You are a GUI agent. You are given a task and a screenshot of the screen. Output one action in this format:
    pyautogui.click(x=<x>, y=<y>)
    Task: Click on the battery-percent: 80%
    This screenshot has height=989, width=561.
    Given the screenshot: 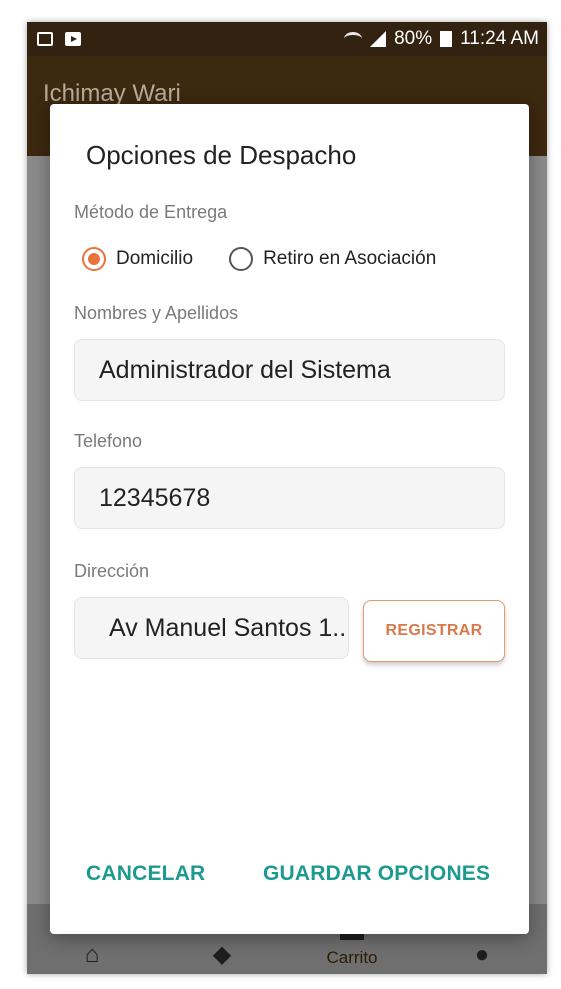 What is the action you would take?
    pyautogui.click(x=413, y=38)
    